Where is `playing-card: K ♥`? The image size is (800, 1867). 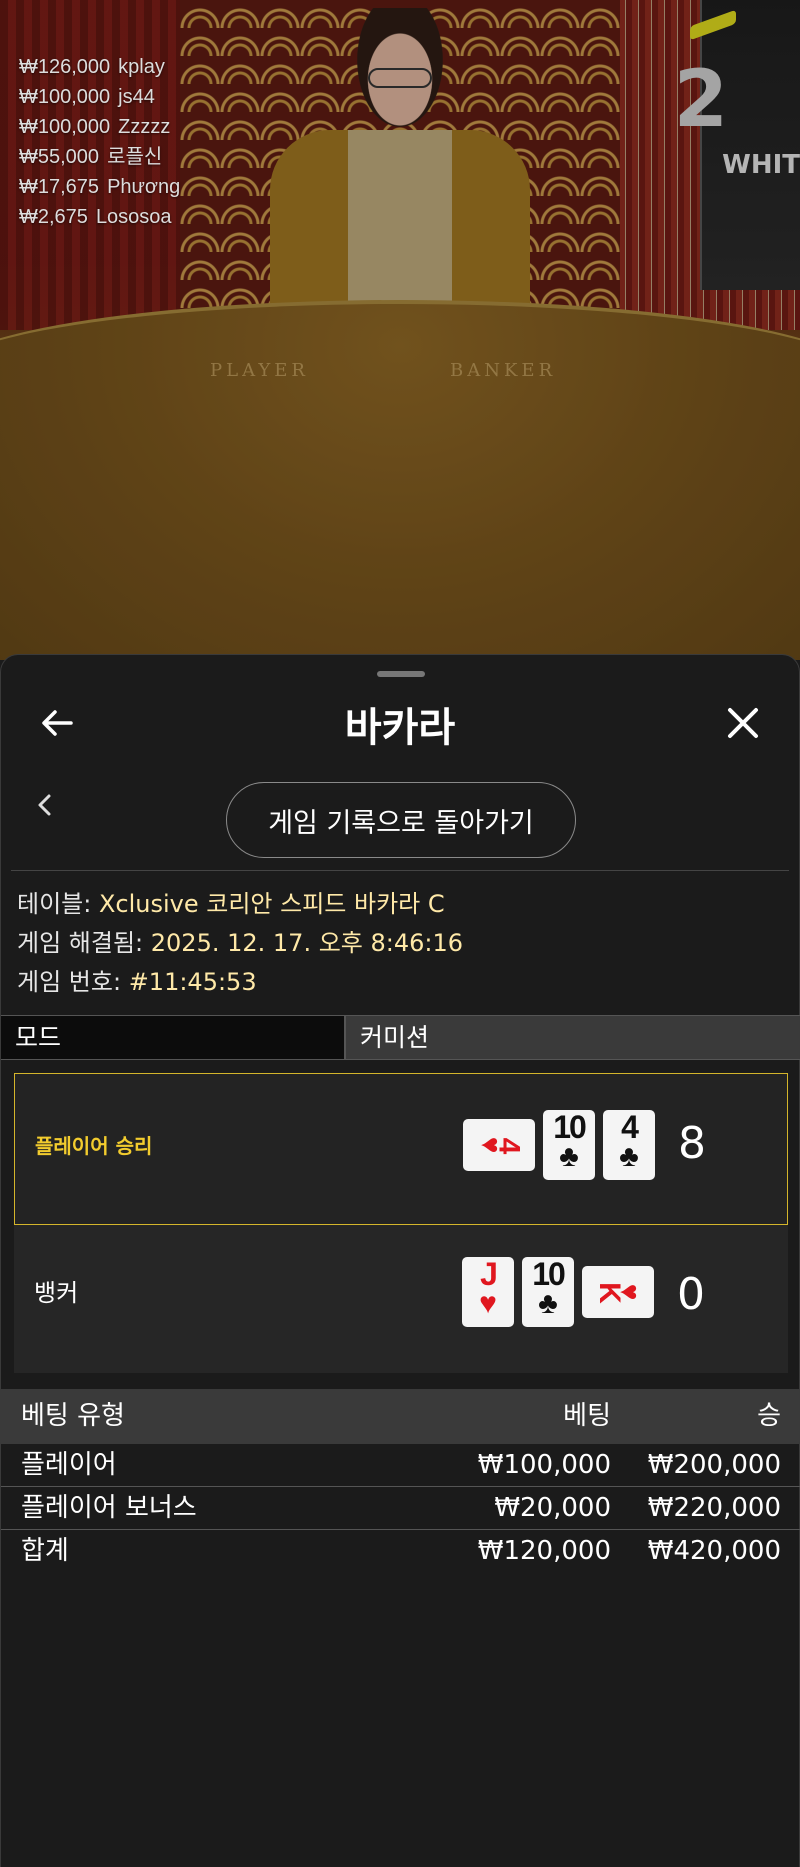 playing-card: K ♥ is located at coordinates (618, 1292).